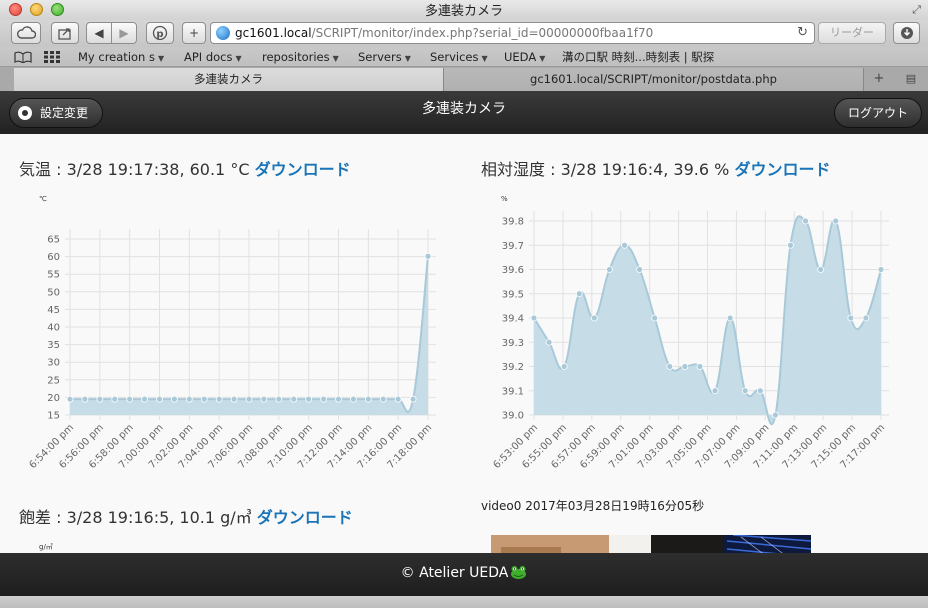  I want to click on tab-postdata: gc1601.local/SCRIPT/monitor/postdata.php, so click(654, 79).